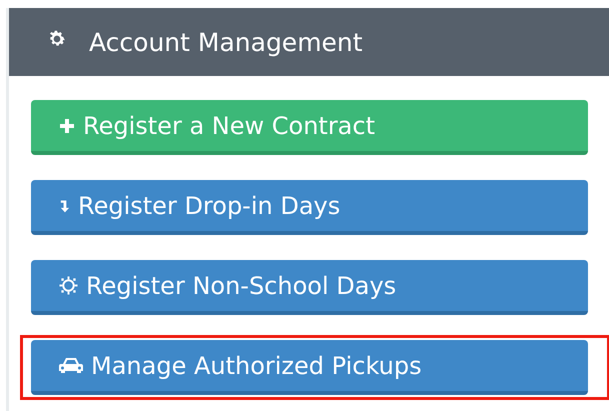  I want to click on action-button: Register a New Contract, so click(309, 127).